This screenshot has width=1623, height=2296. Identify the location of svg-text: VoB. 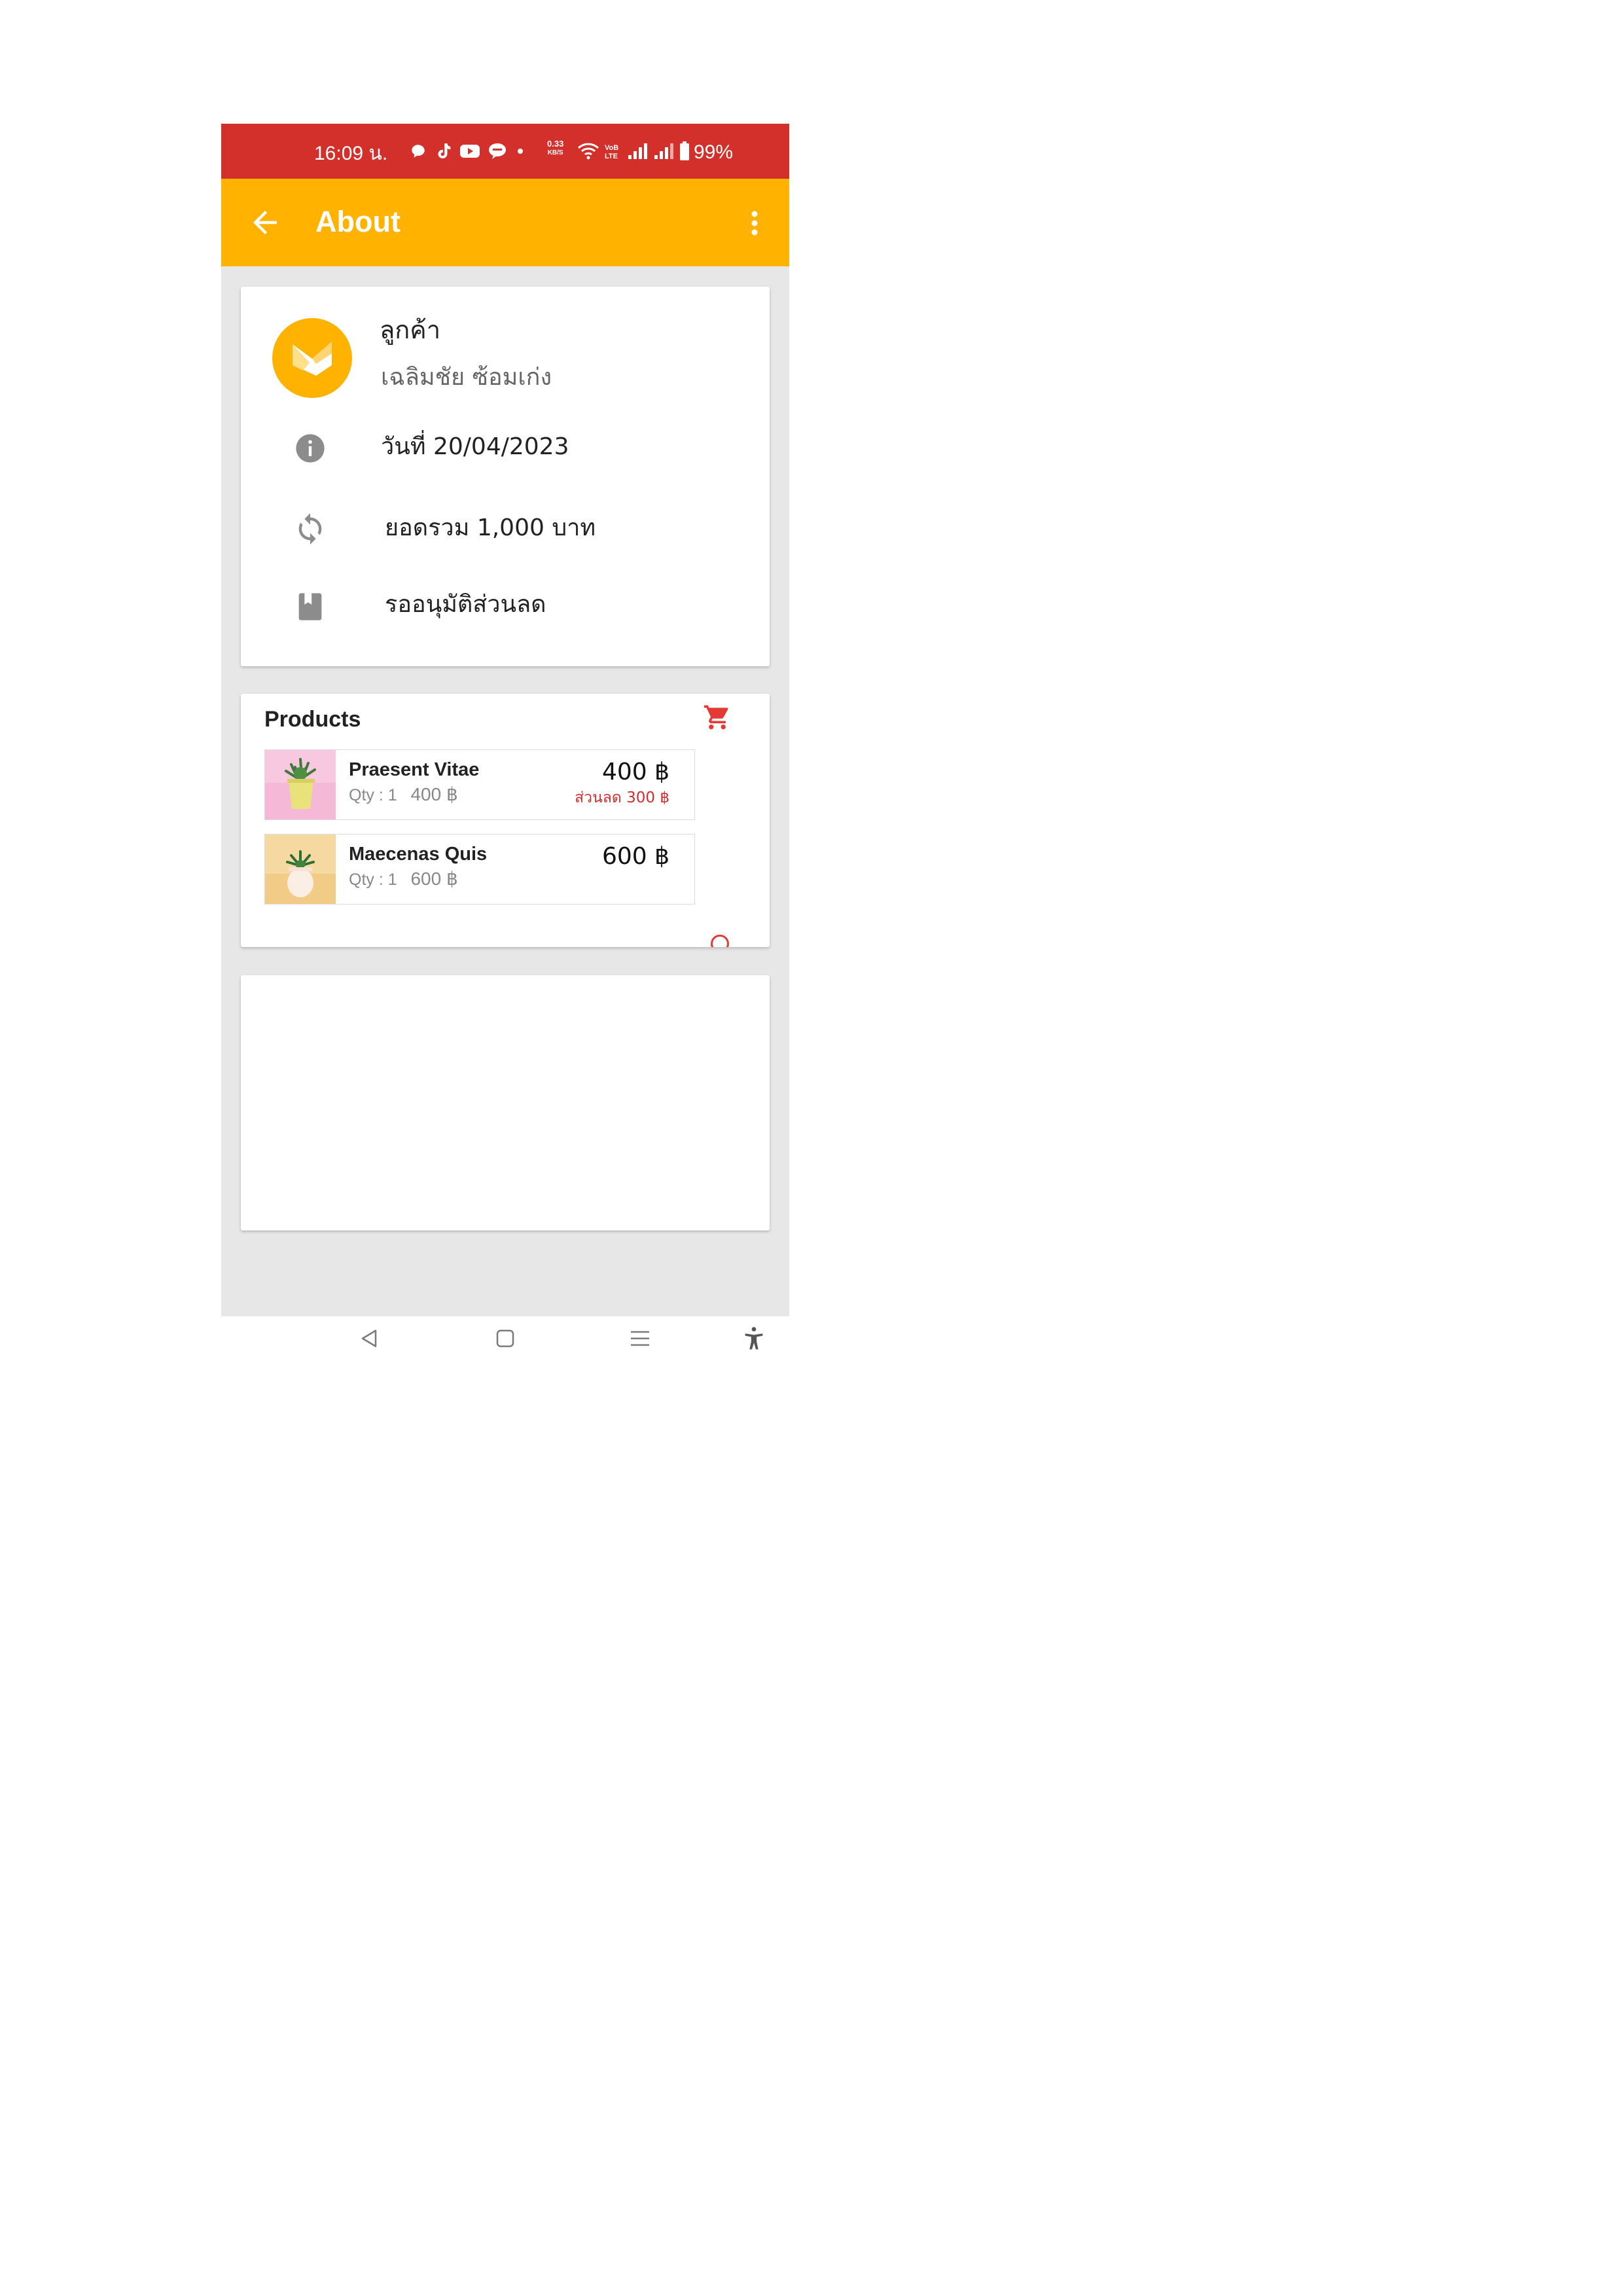
(611, 148).